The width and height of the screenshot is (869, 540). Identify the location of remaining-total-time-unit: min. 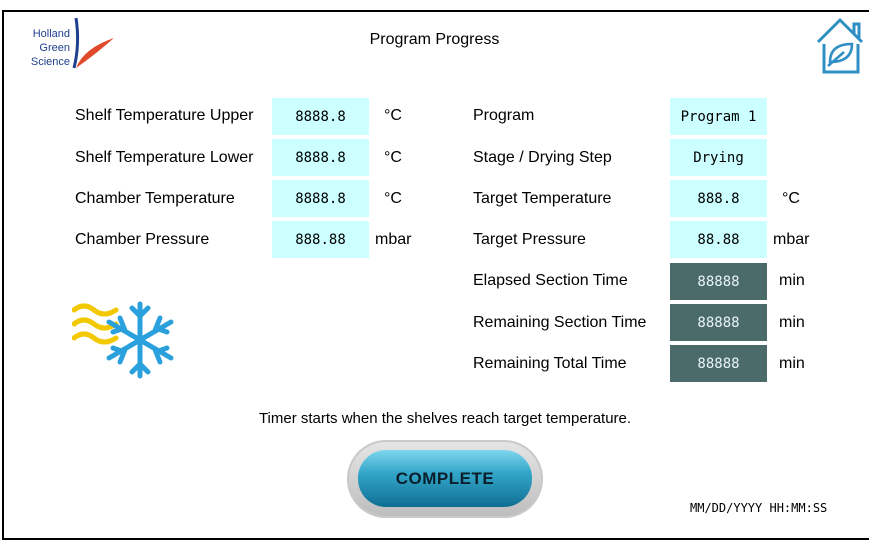
(792, 363).